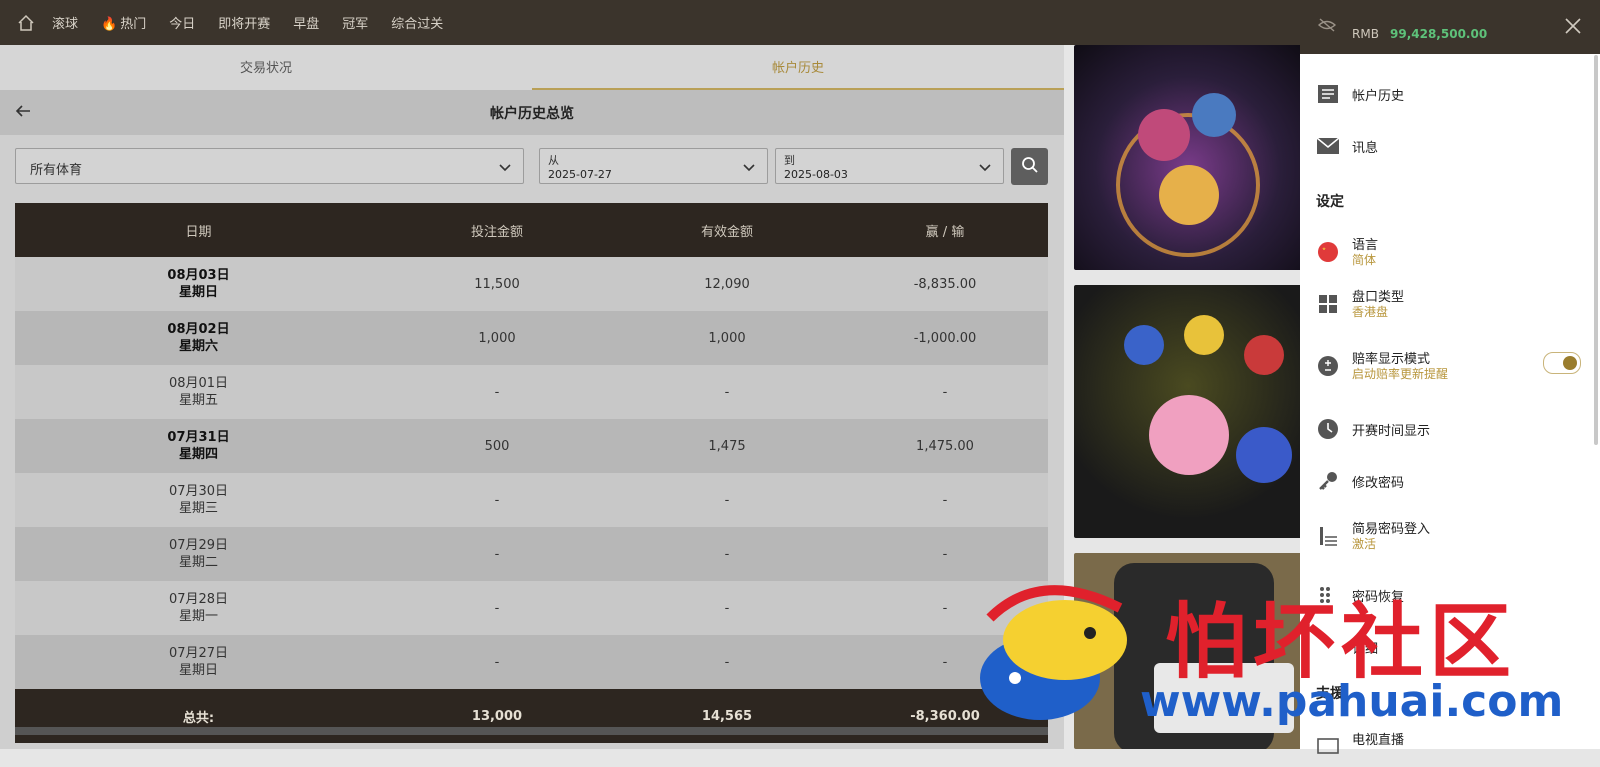 Image resolution: width=1600 pixels, height=767 pixels. Describe the element at coordinates (1365, 34) in the screenshot. I see `currency-label: RMB` at that location.